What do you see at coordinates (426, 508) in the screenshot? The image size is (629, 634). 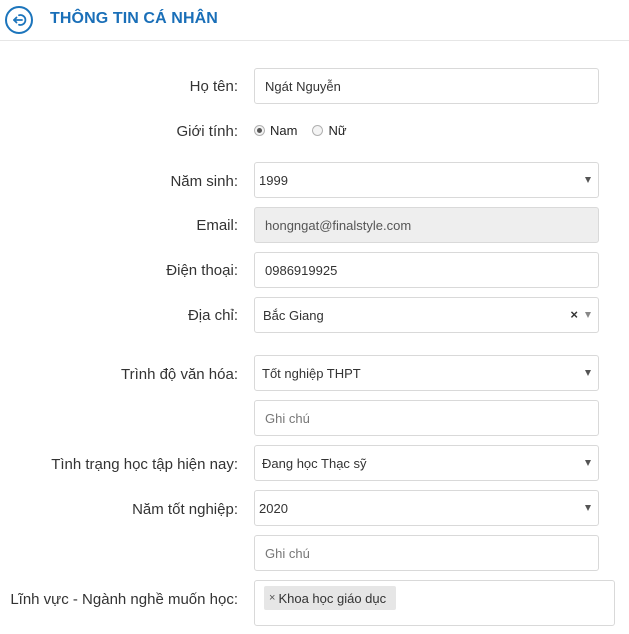 I see `graduation-year-select: 2020` at bounding box center [426, 508].